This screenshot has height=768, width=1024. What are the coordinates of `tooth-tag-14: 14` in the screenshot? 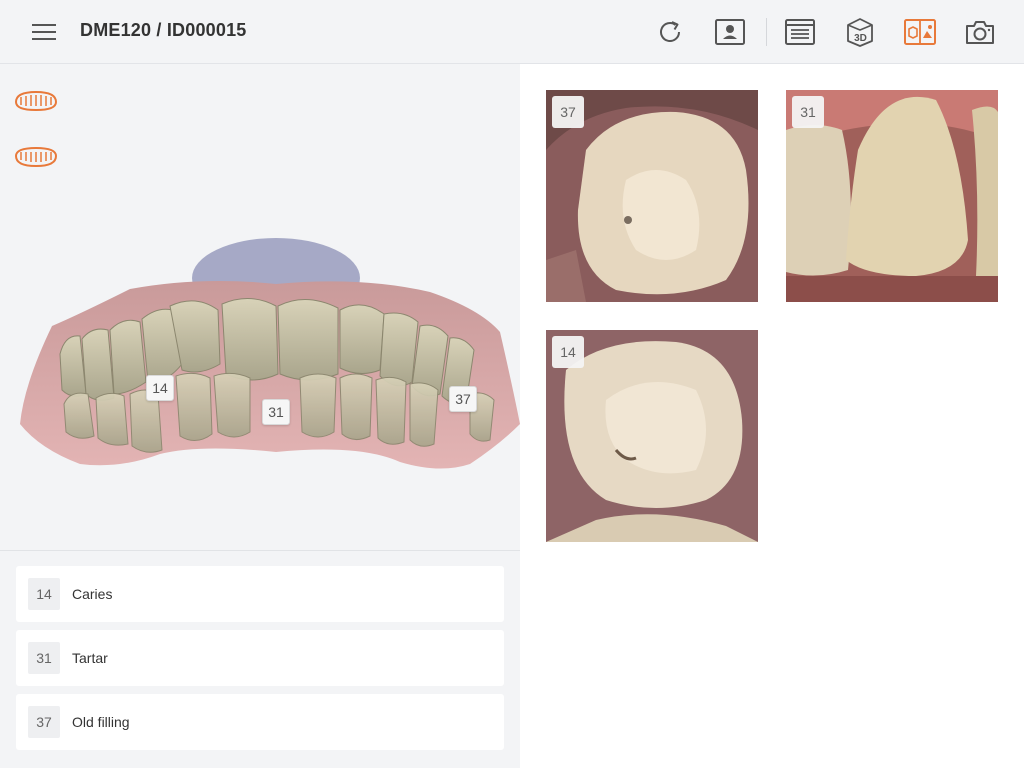 It's located at (160, 388).